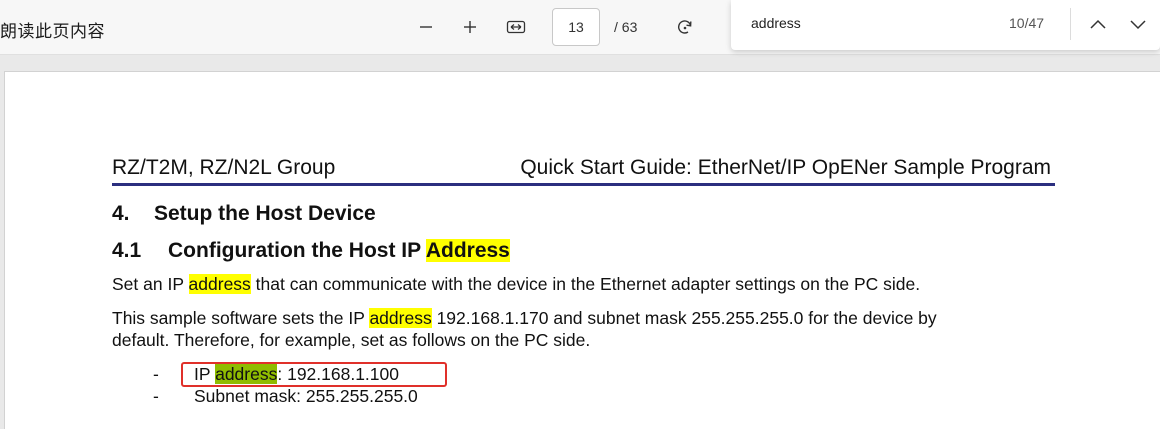 The height and width of the screenshot is (429, 1160). I want to click on fit-to-width-button, so click(516, 27).